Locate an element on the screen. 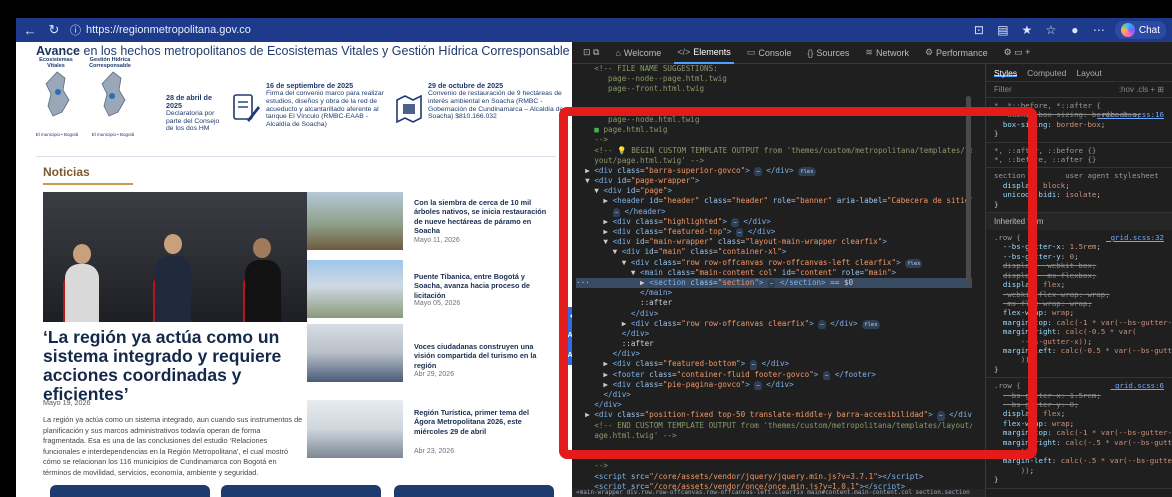  news-heading-underline is located at coordinates (88, 184).